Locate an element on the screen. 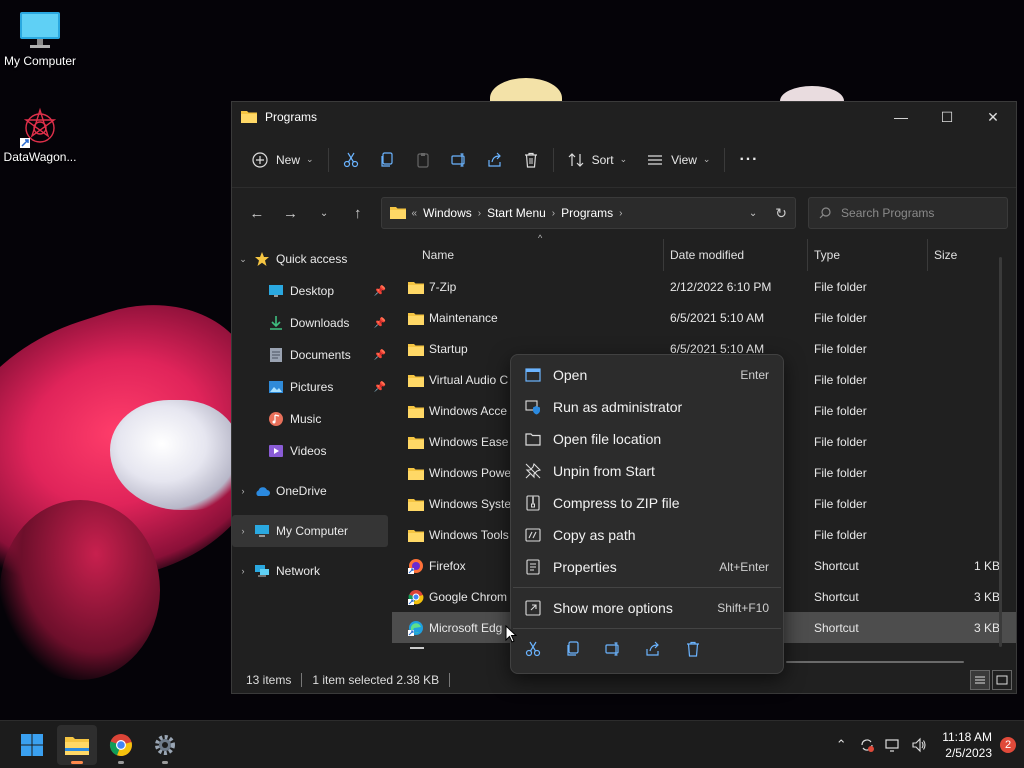 The image size is (1024, 768). selection-info: 1 item selected 2.38 KB is located at coordinates (376, 680).